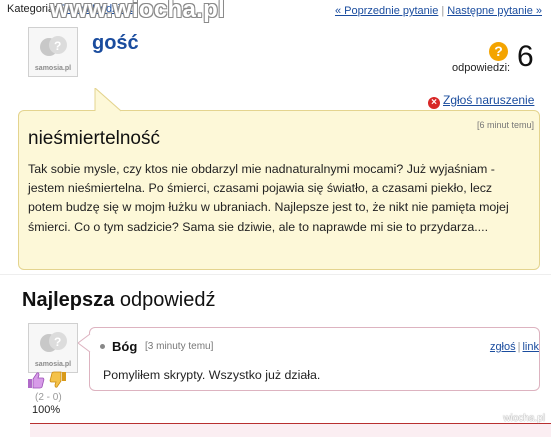 The width and height of the screenshot is (551, 437). What do you see at coordinates (46, 410) in the screenshot?
I see `vote-percent: 100%` at bounding box center [46, 410].